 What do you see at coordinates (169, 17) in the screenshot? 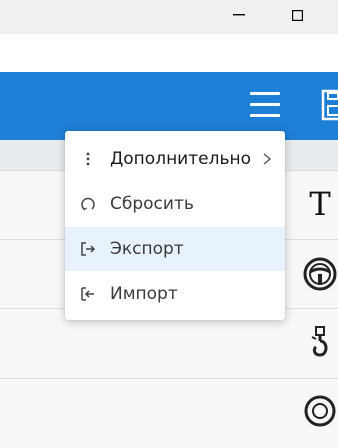
I see `window-titlebar` at bounding box center [169, 17].